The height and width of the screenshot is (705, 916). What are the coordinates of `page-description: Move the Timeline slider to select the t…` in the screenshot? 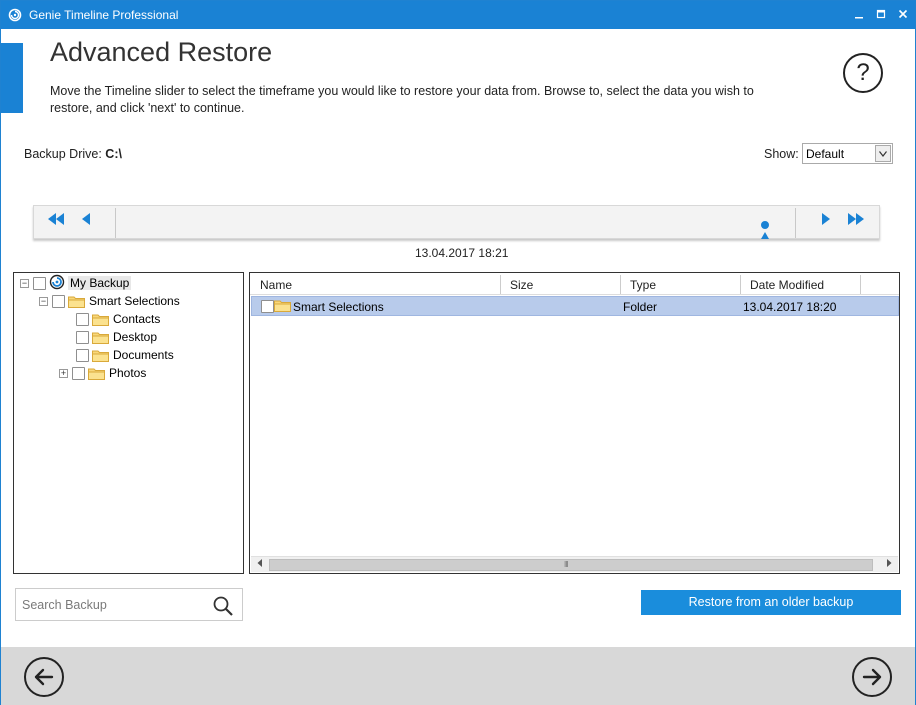 It's located at (402, 99).